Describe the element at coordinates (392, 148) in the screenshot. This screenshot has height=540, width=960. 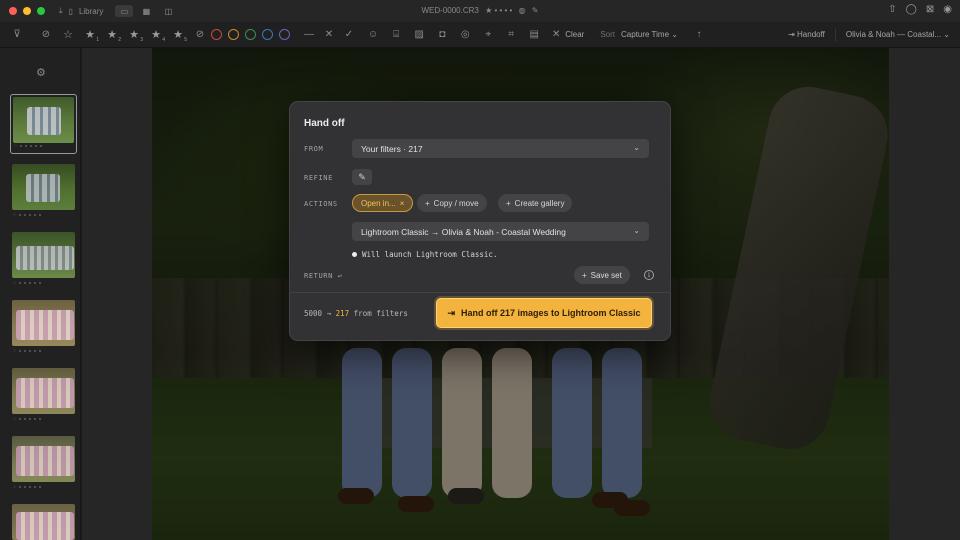
I see `from-value: Your filters · 217` at that location.